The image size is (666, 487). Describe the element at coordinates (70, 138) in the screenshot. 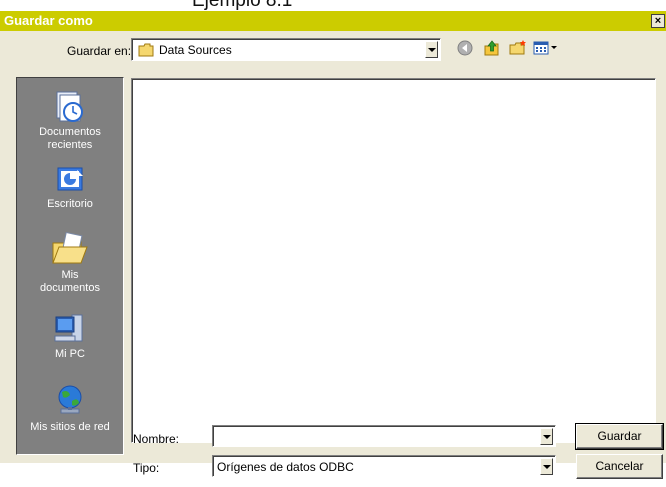

I see `place-label-recent: Documentos recientes` at that location.